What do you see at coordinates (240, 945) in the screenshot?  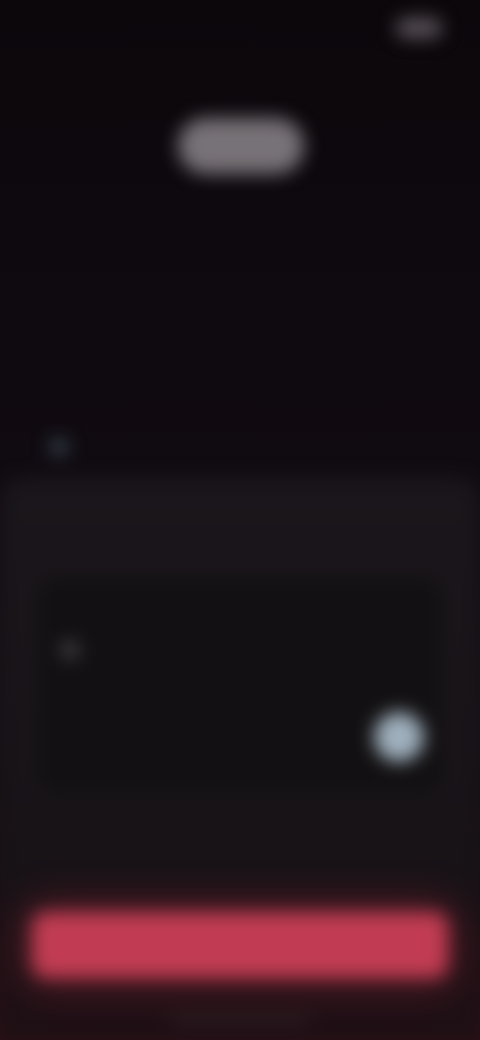 I see `primary-button` at bounding box center [240, 945].